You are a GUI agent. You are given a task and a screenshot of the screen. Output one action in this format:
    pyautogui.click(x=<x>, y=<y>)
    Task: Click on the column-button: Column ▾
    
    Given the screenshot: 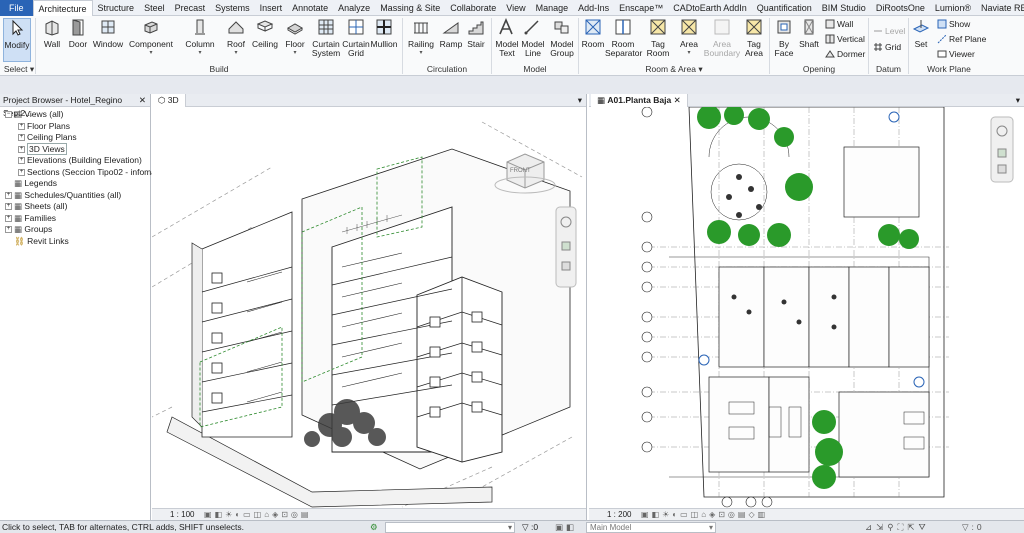 What is the action you would take?
    pyautogui.click(x=200, y=38)
    